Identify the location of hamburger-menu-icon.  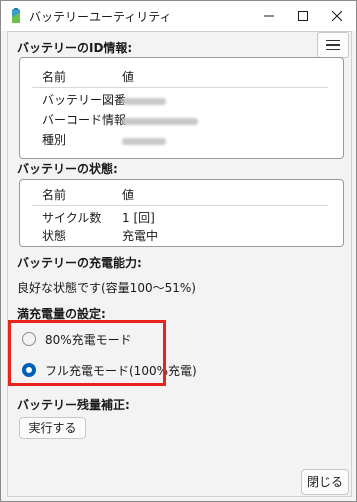
(333, 45).